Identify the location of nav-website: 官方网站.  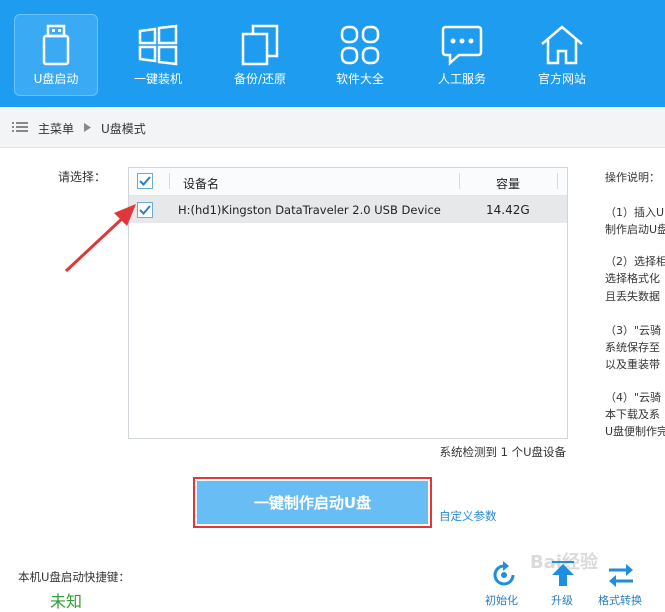
(562, 55).